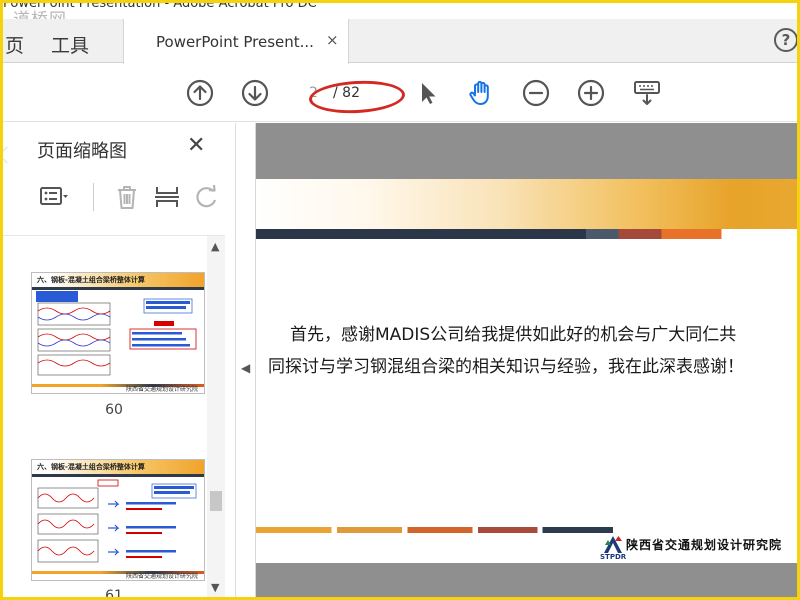 This screenshot has width=800, height=600. What do you see at coordinates (400, 41) in the screenshot?
I see `tab-bar: 页 工具 PowerPoint Present... × ?` at bounding box center [400, 41].